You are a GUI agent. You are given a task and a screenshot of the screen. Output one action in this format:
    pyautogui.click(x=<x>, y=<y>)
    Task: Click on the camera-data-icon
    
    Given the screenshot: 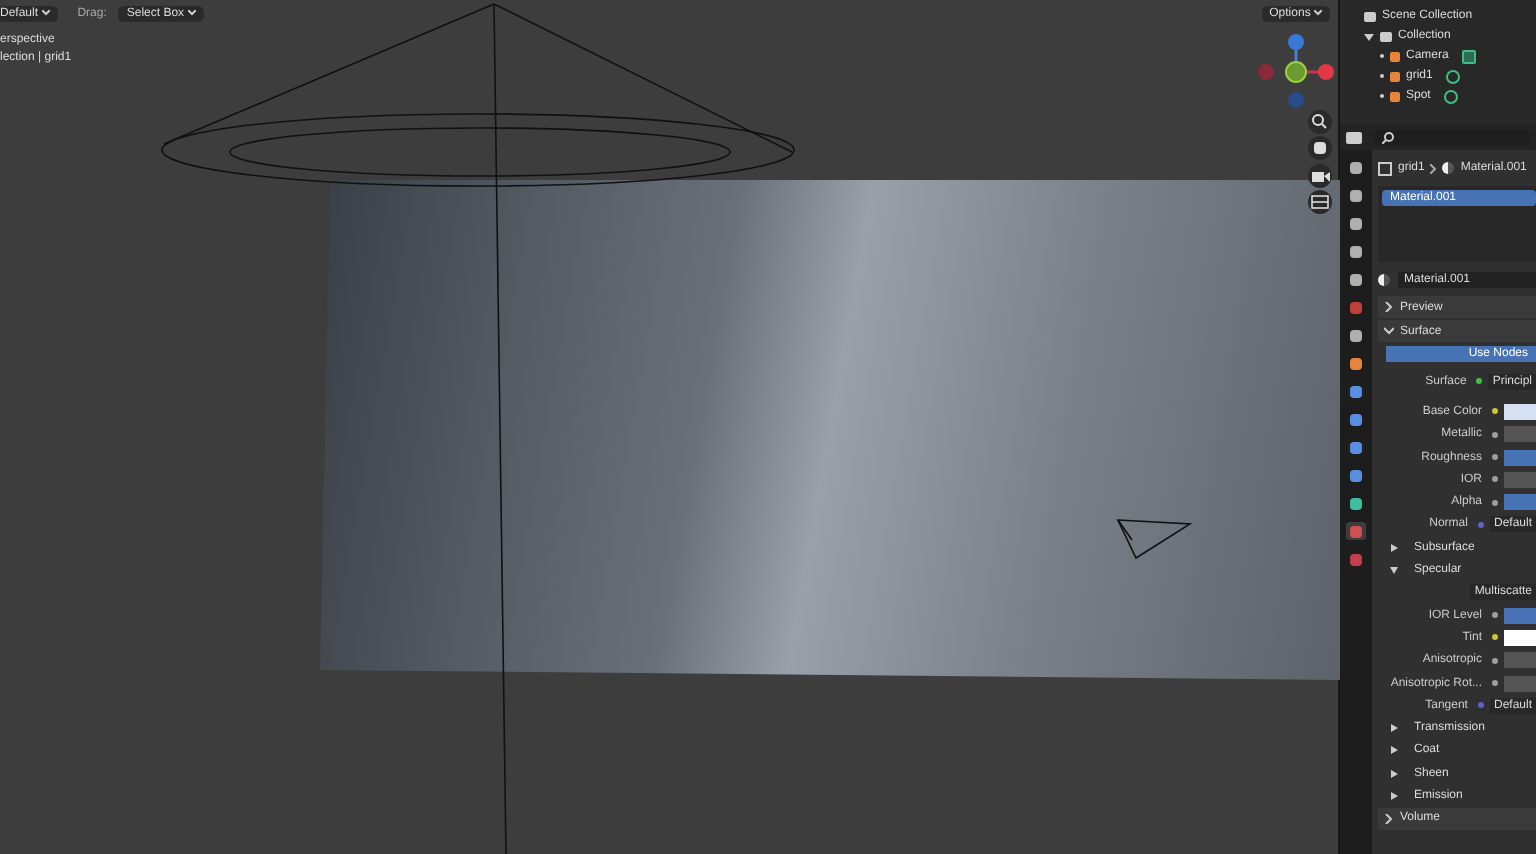 What is the action you would take?
    pyautogui.click(x=1469, y=56)
    